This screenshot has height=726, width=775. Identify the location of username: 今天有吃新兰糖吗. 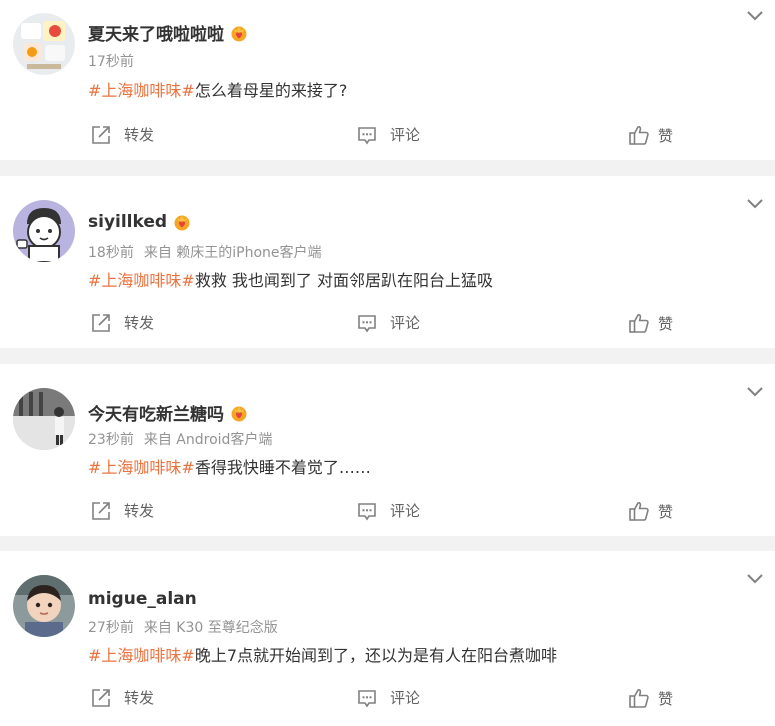
(168, 412).